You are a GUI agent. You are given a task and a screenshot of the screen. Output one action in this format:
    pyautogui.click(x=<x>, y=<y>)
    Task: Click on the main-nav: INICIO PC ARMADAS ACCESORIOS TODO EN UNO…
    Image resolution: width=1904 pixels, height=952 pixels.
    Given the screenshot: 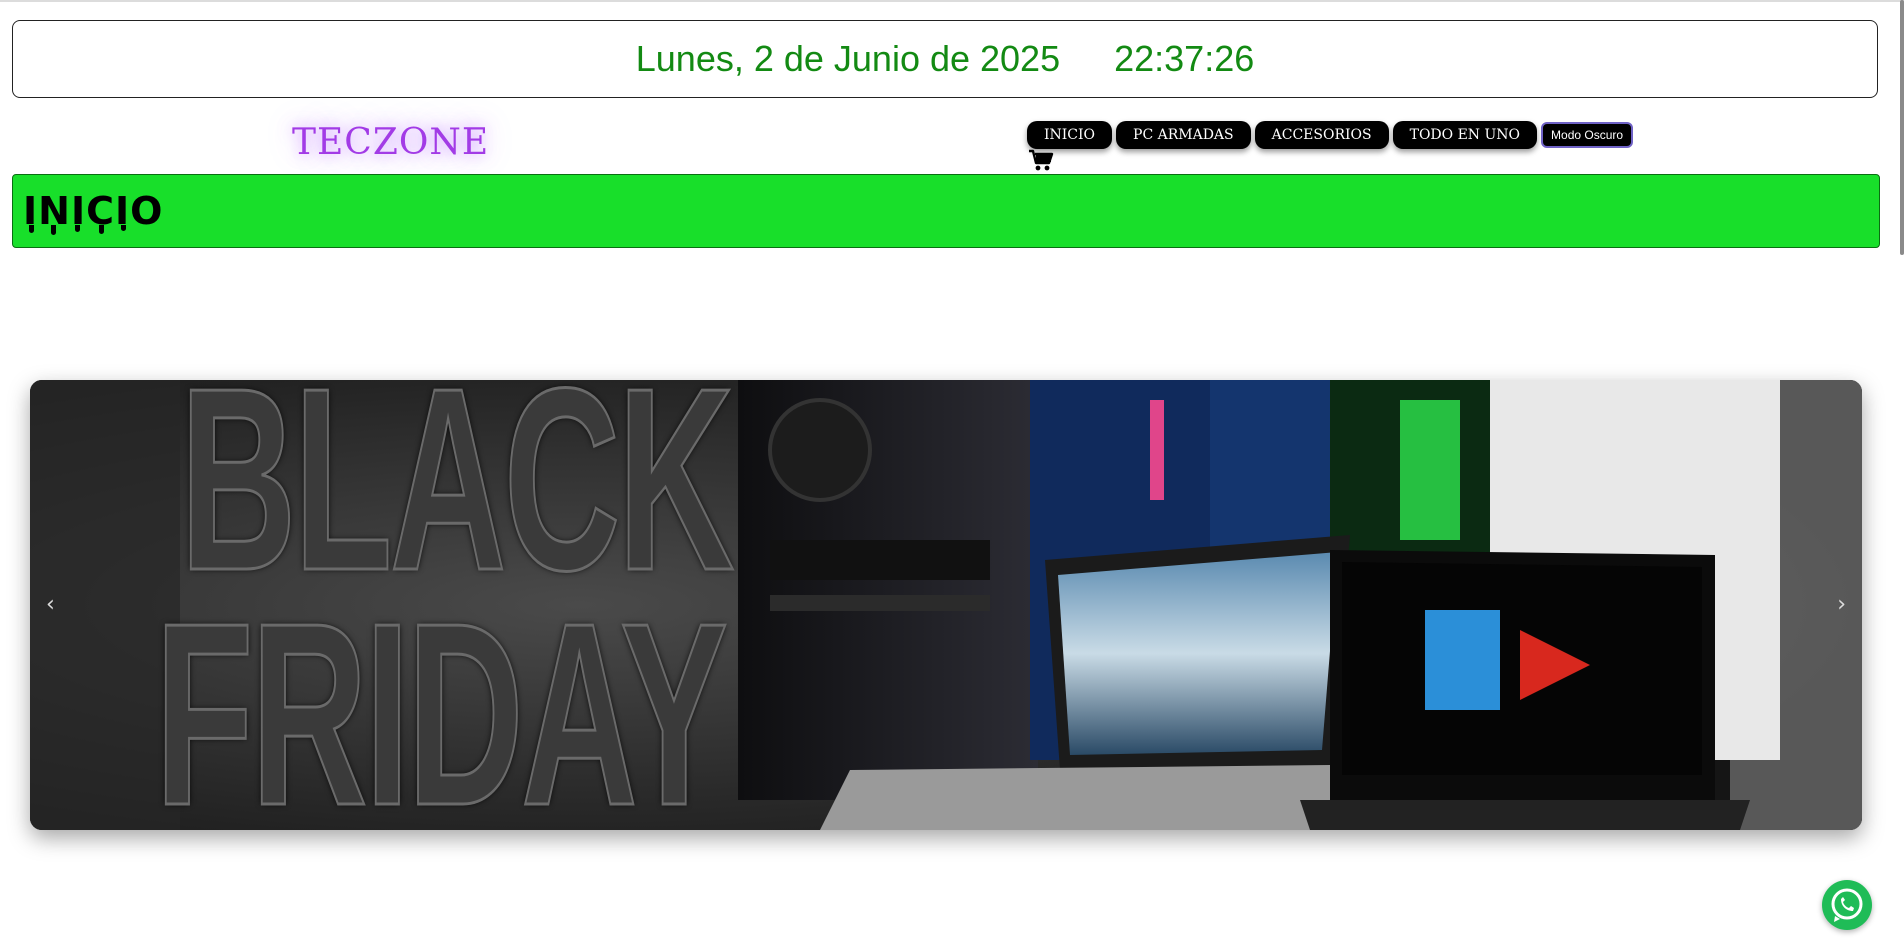 What is the action you would take?
    pyautogui.click(x=1330, y=135)
    